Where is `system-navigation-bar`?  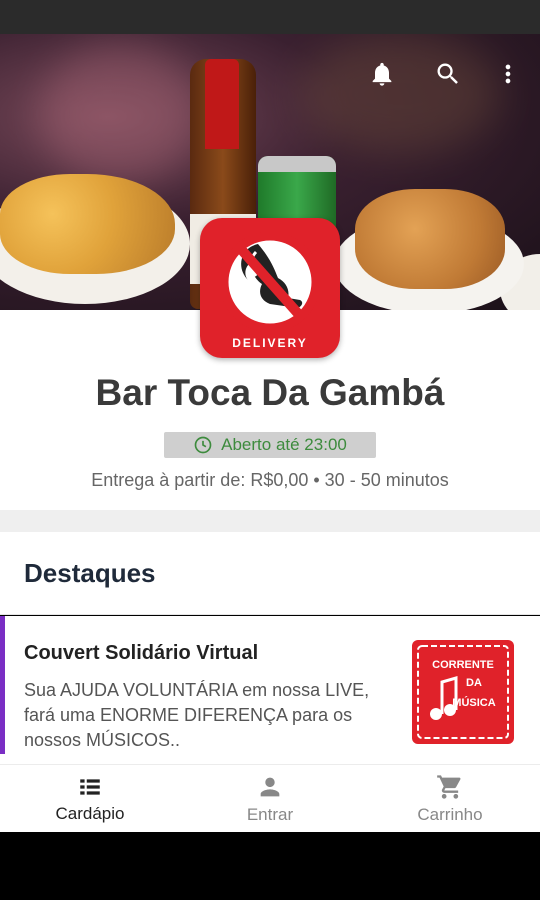 system-navigation-bar is located at coordinates (270, 866).